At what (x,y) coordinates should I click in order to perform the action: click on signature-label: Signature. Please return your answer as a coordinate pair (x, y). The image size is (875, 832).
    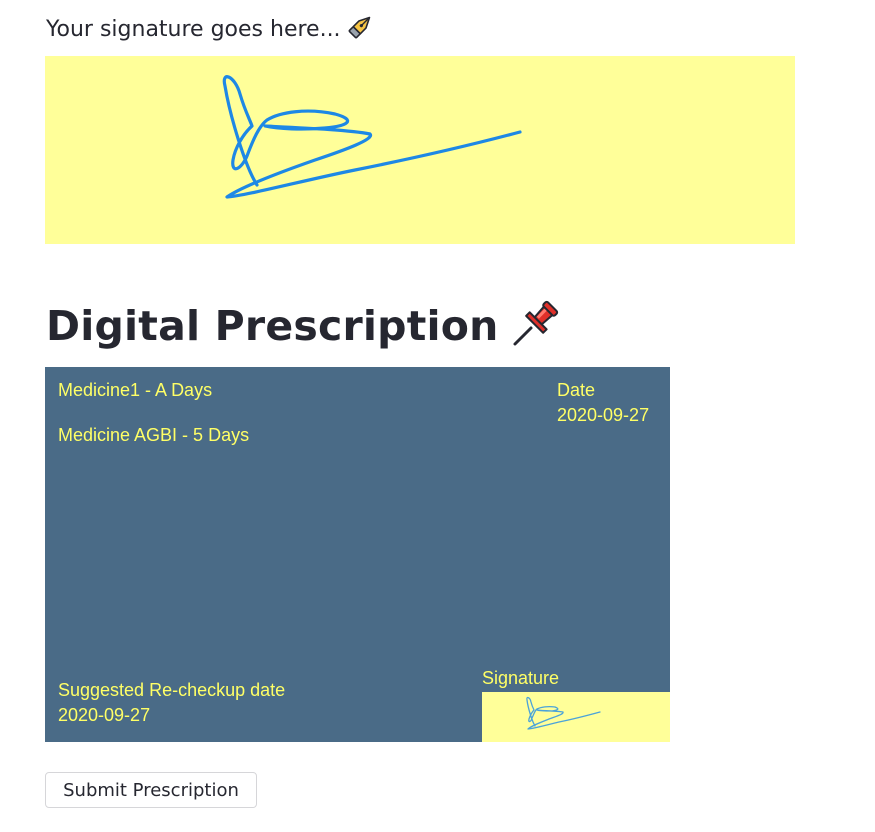
    Looking at the image, I should click on (521, 678).